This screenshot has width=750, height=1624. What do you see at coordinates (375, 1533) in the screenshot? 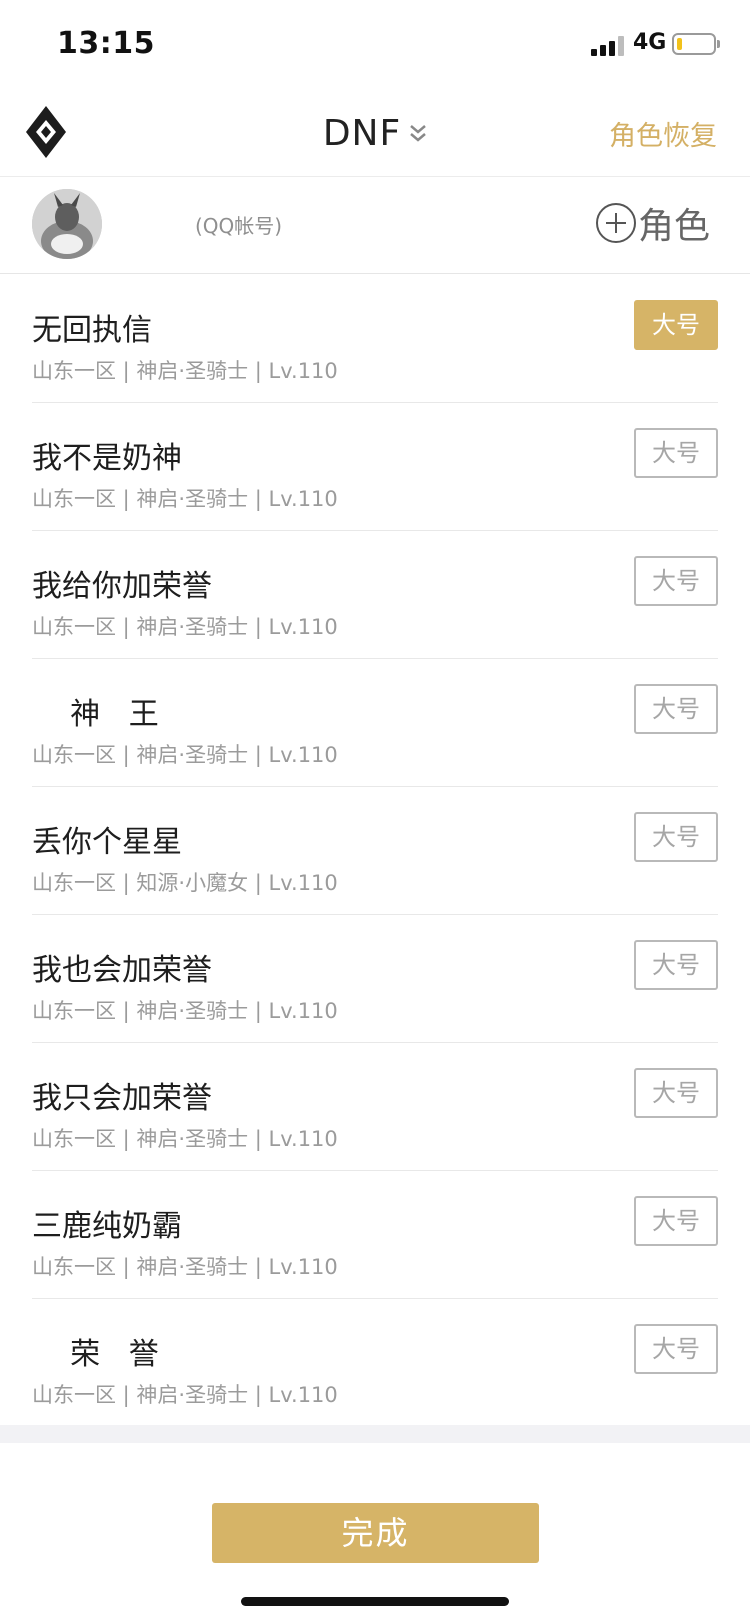
I see `done-button: 完成` at bounding box center [375, 1533].